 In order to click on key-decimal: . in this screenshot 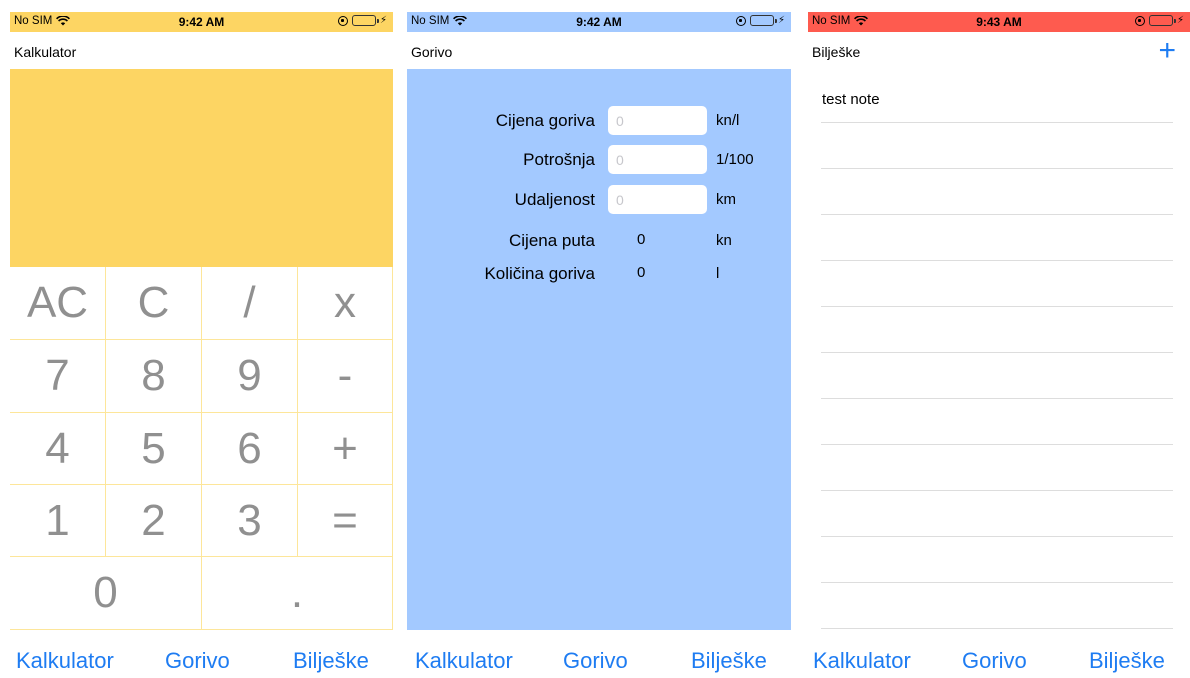, I will do `click(297, 593)`.